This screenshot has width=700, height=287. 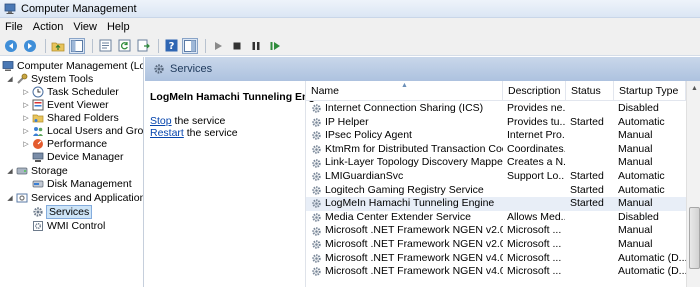 I want to click on service-startup-type: Manual, so click(x=635, y=244).